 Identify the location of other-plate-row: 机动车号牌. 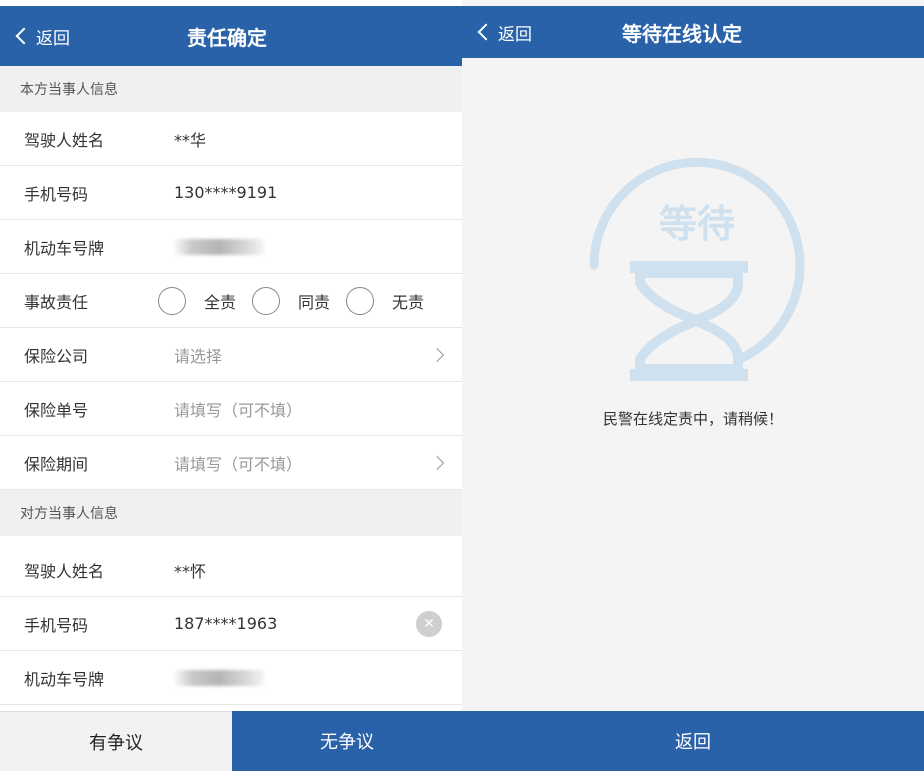
(231, 678).